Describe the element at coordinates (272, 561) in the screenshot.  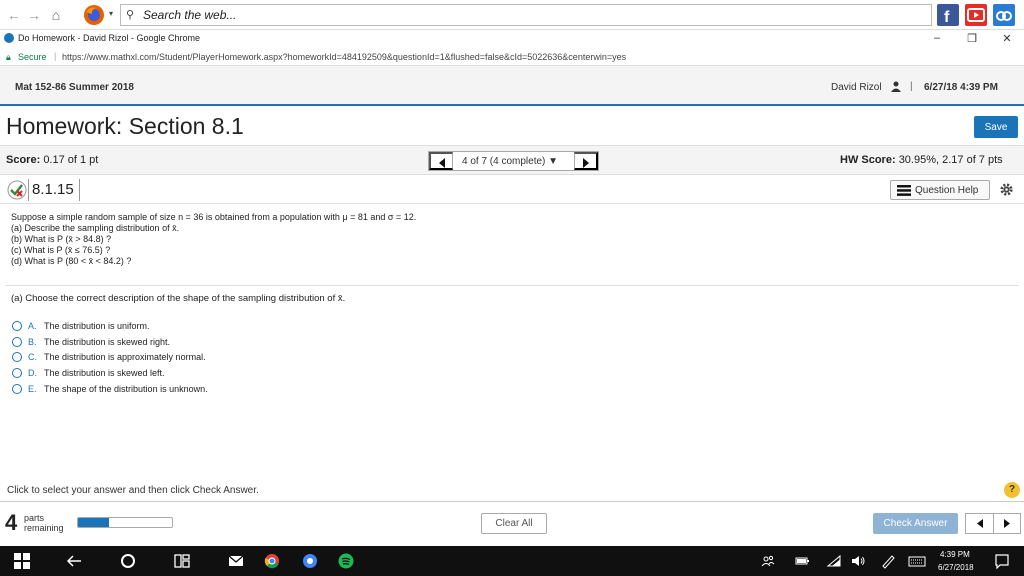
I see `chrome-icon` at that location.